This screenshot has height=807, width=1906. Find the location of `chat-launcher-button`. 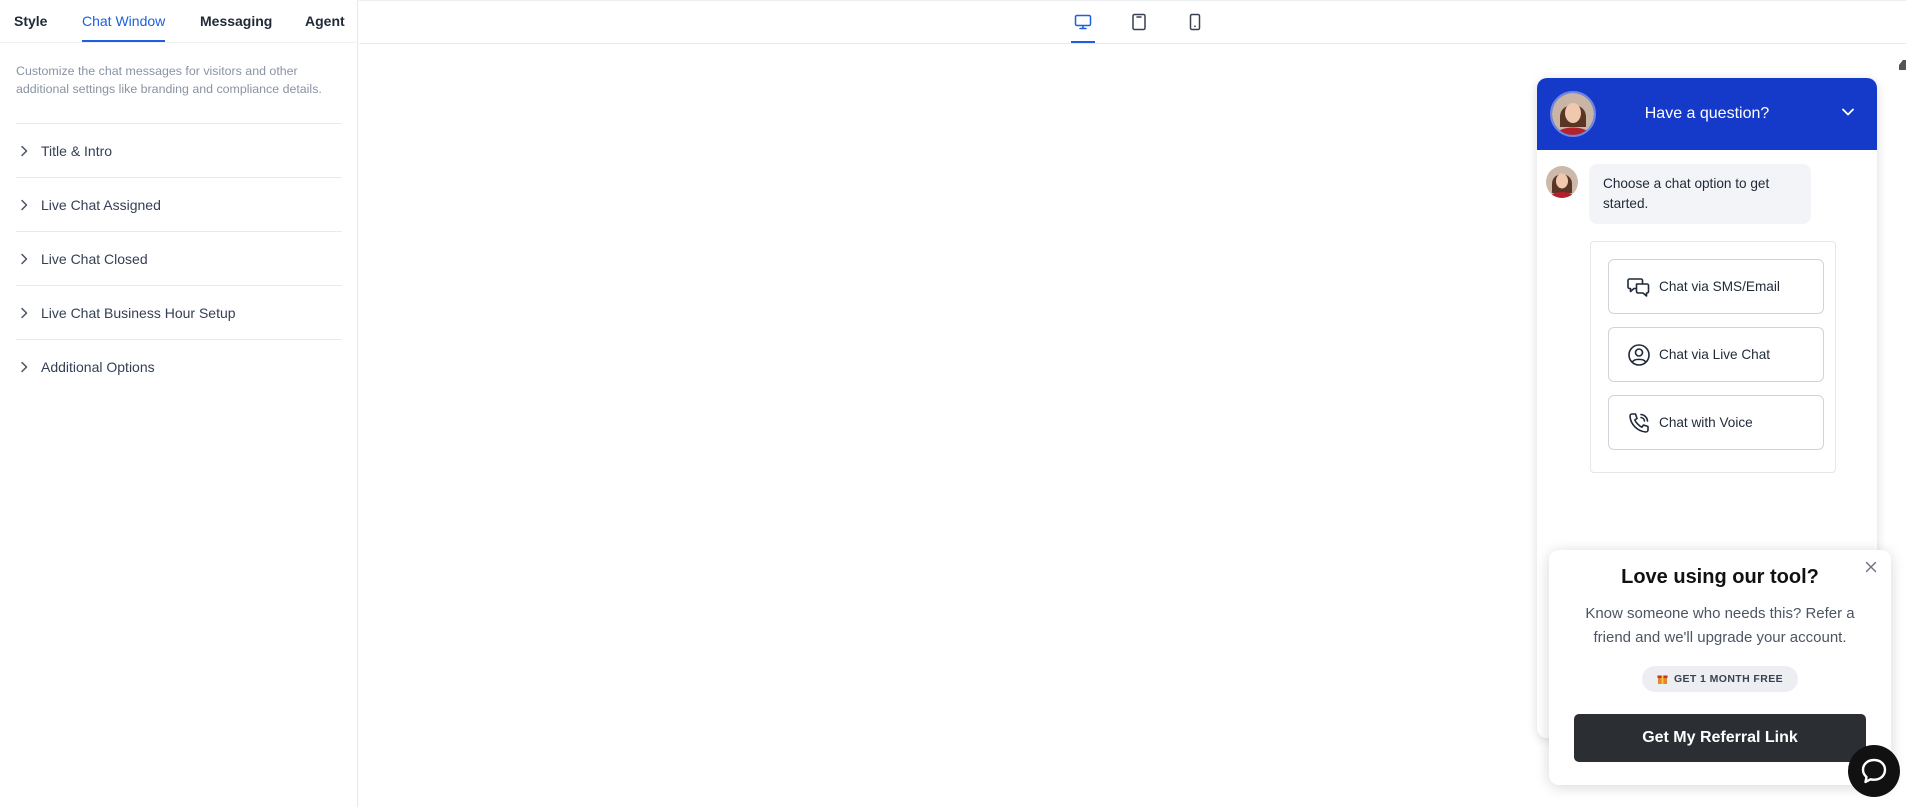

chat-launcher-button is located at coordinates (1874, 771).